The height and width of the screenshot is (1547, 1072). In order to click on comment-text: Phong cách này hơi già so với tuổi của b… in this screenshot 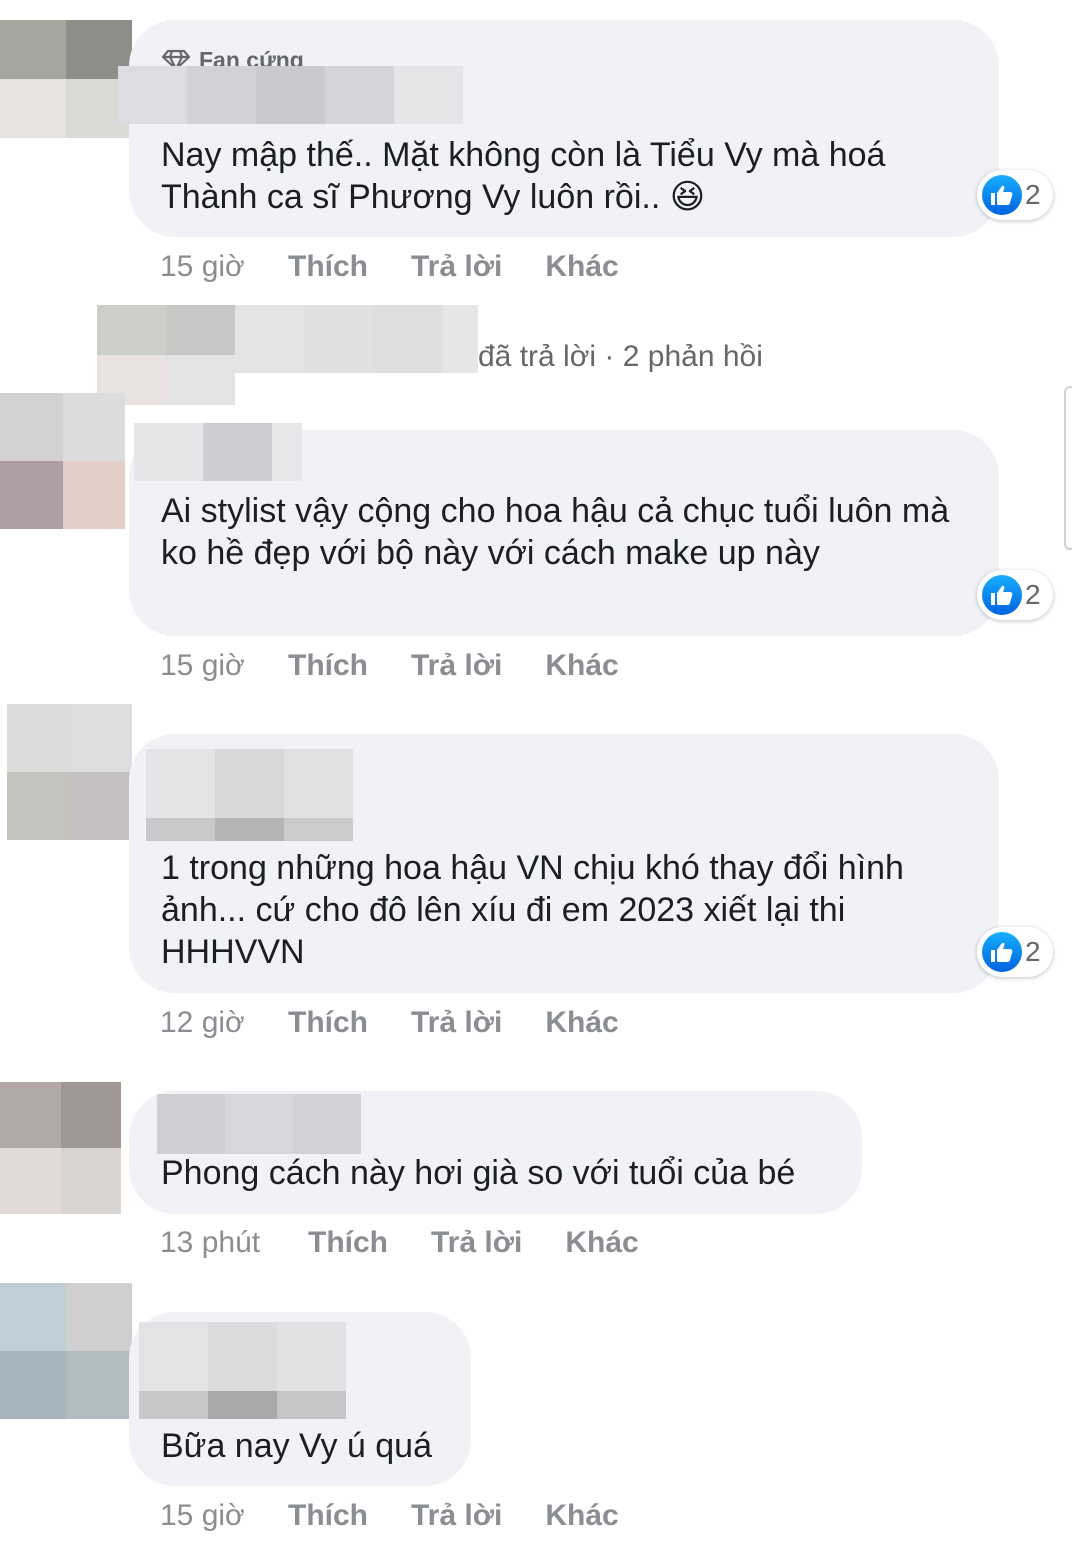, I will do `click(478, 1173)`.